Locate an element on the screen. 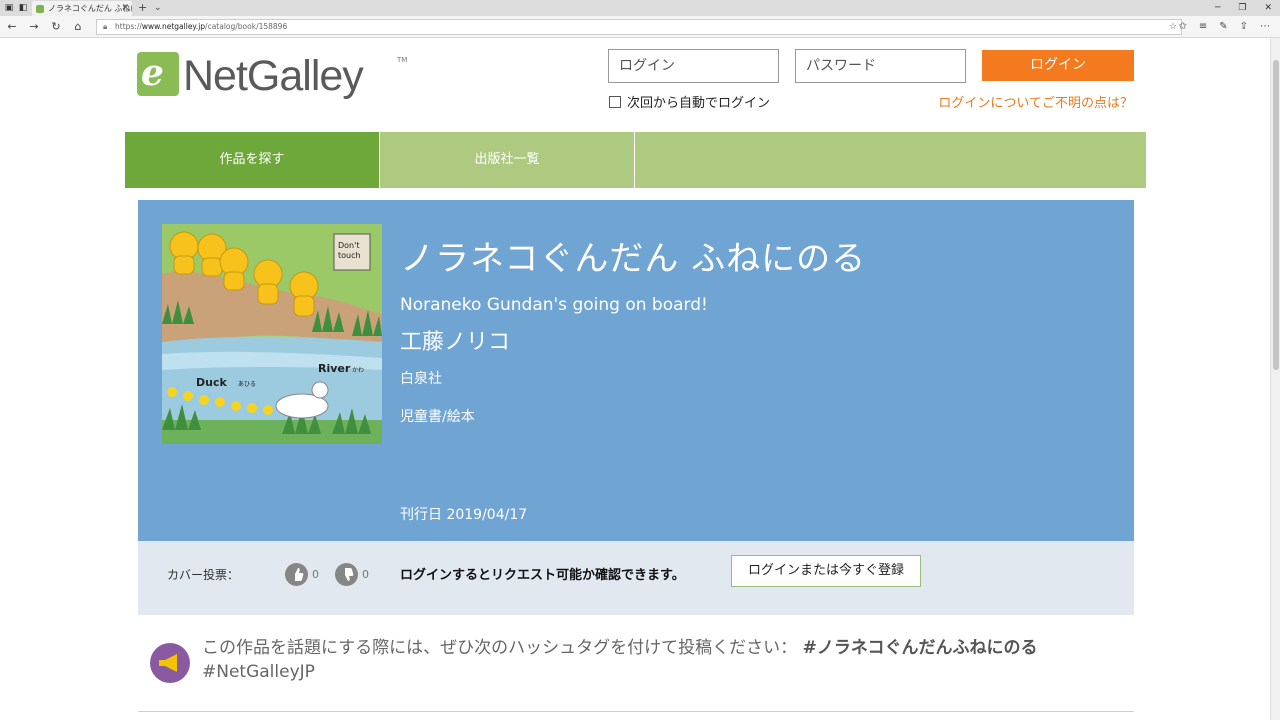  reading-list-icon: ≡ is located at coordinates (1203, 27).